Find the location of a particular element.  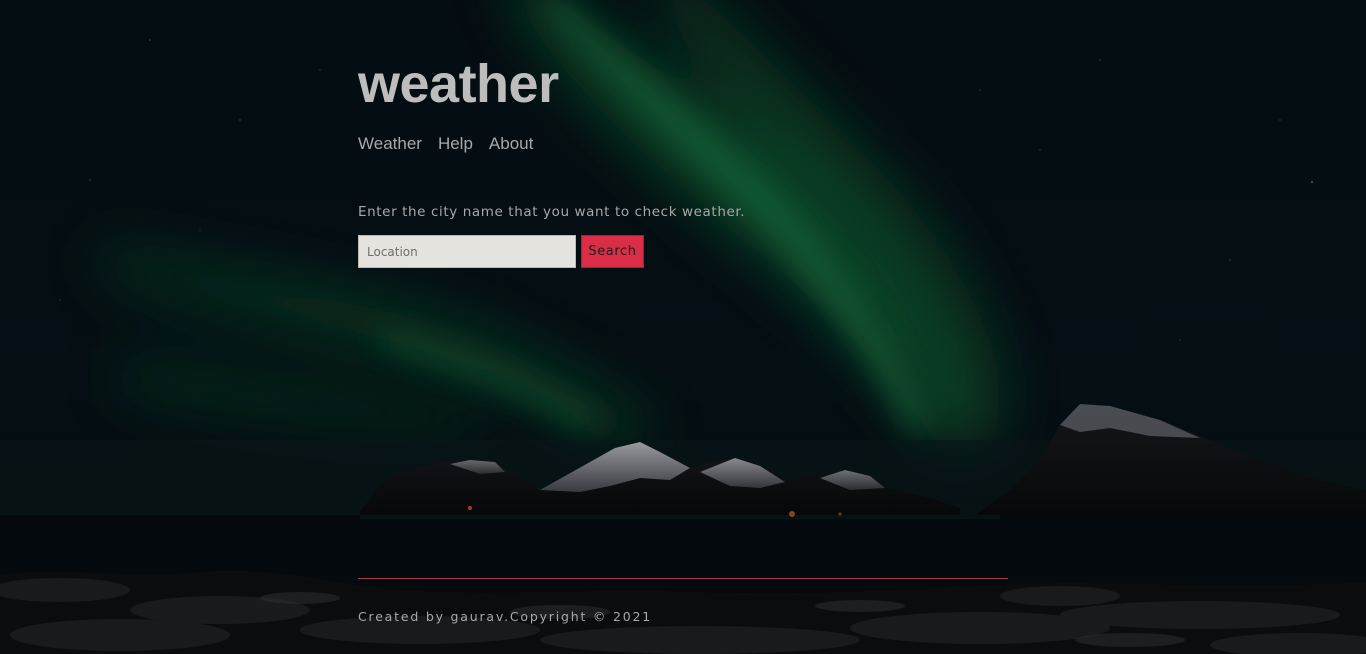

footer-divider is located at coordinates (683, 578).